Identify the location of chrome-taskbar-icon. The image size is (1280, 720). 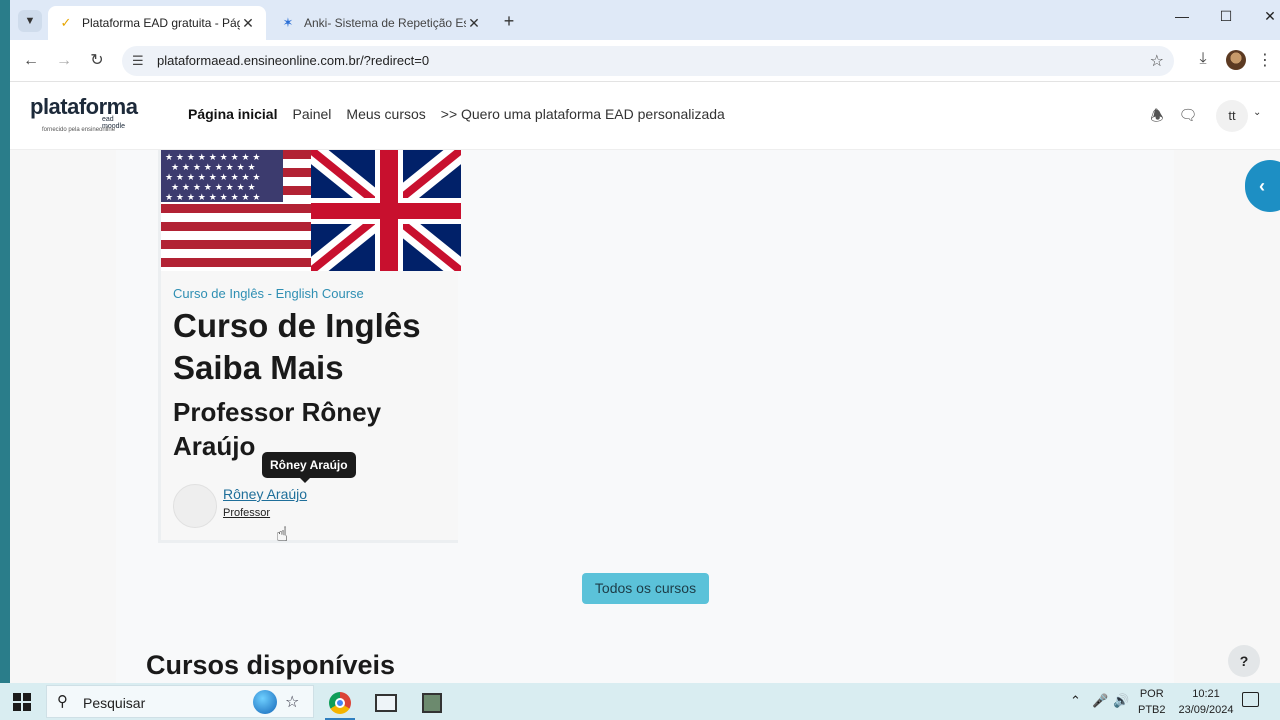
(340, 703).